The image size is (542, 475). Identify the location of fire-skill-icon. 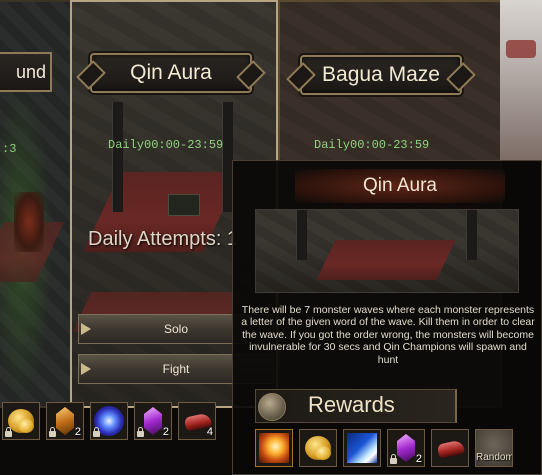
(274, 448).